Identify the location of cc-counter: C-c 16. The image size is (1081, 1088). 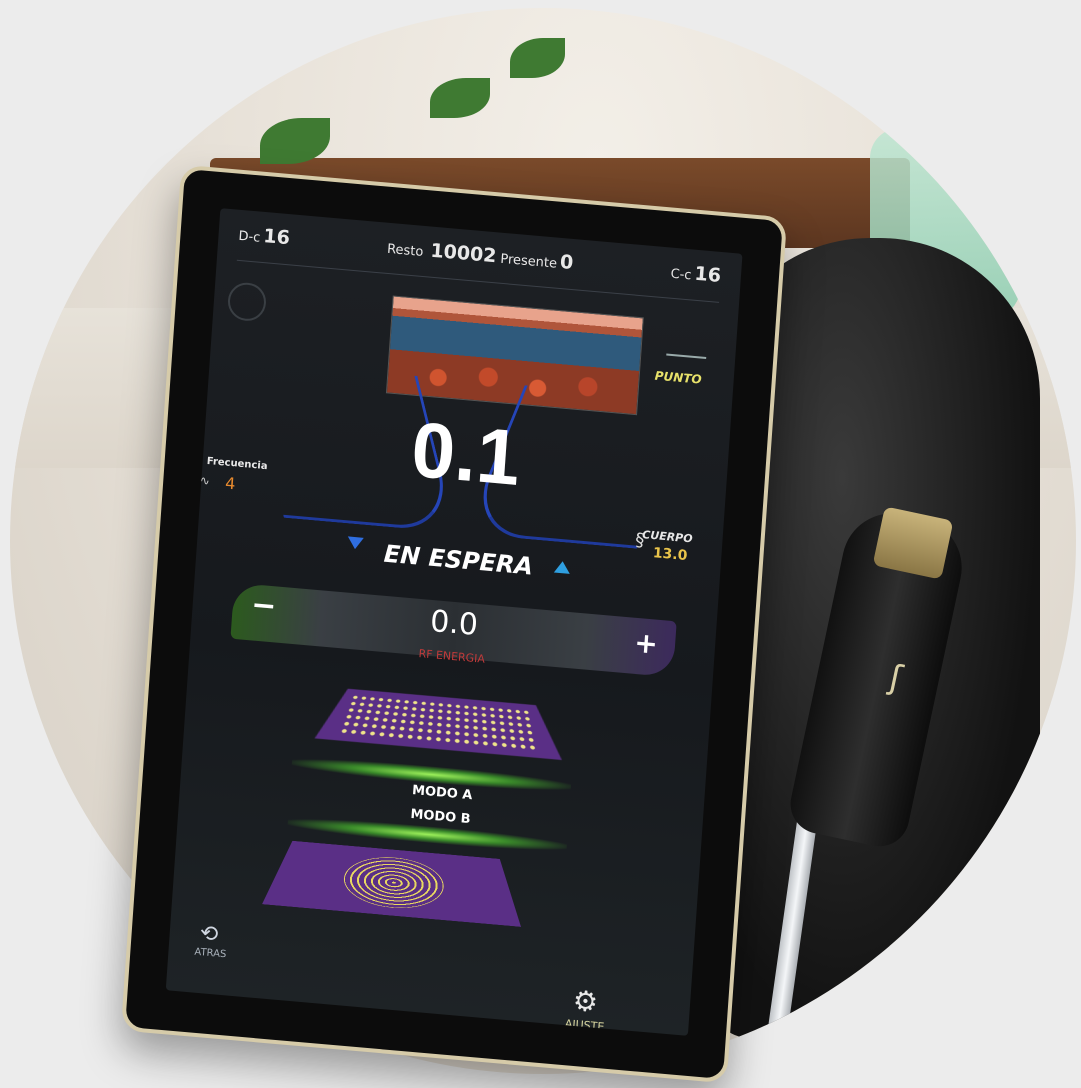
(696, 274).